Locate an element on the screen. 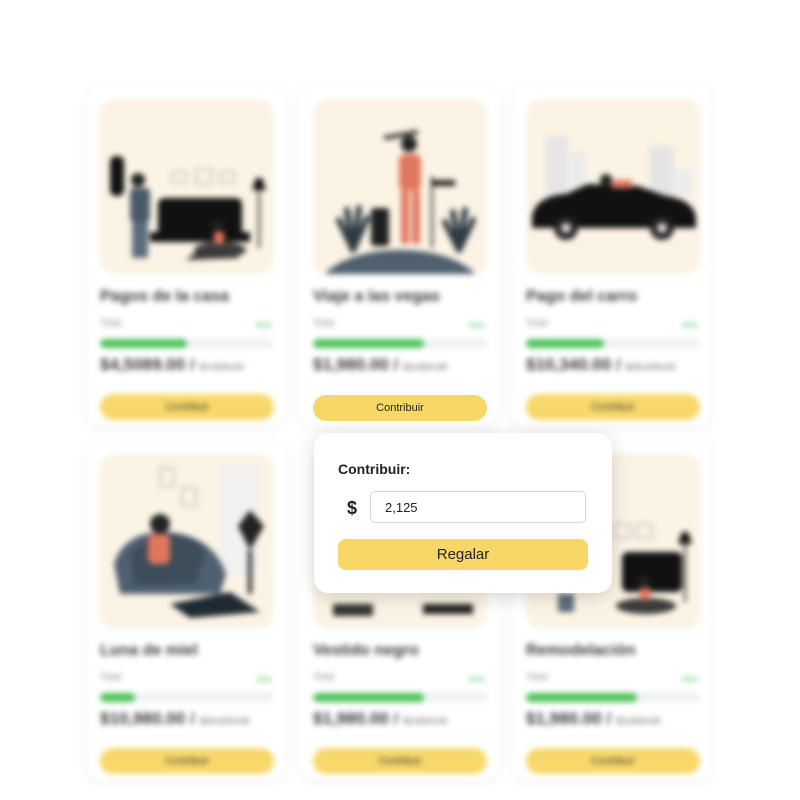 The image size is (800, 800). popover-title: Contribuir: is located at coordinates (374, 469).